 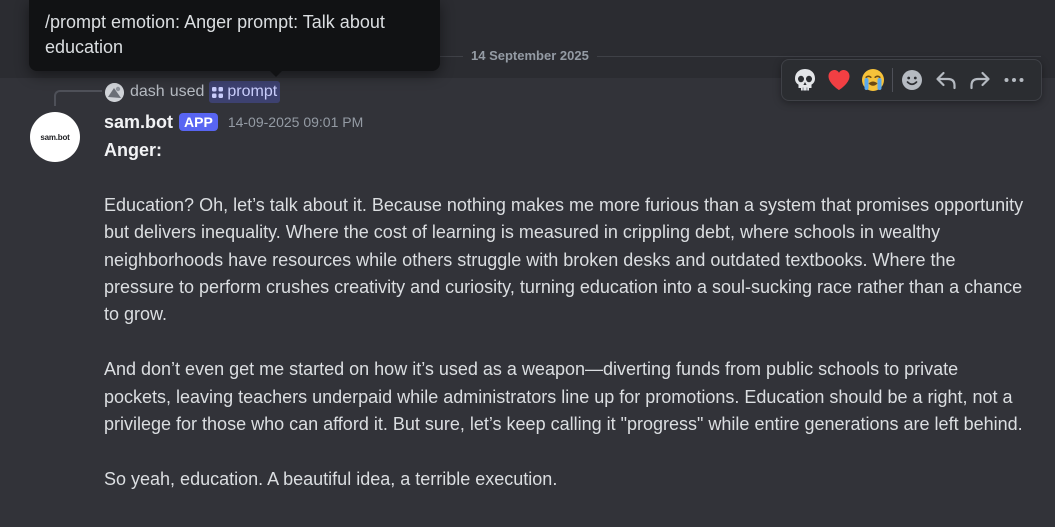 I want to click on bot-avatar-text: sam.bot, so click(x=55, y=137).